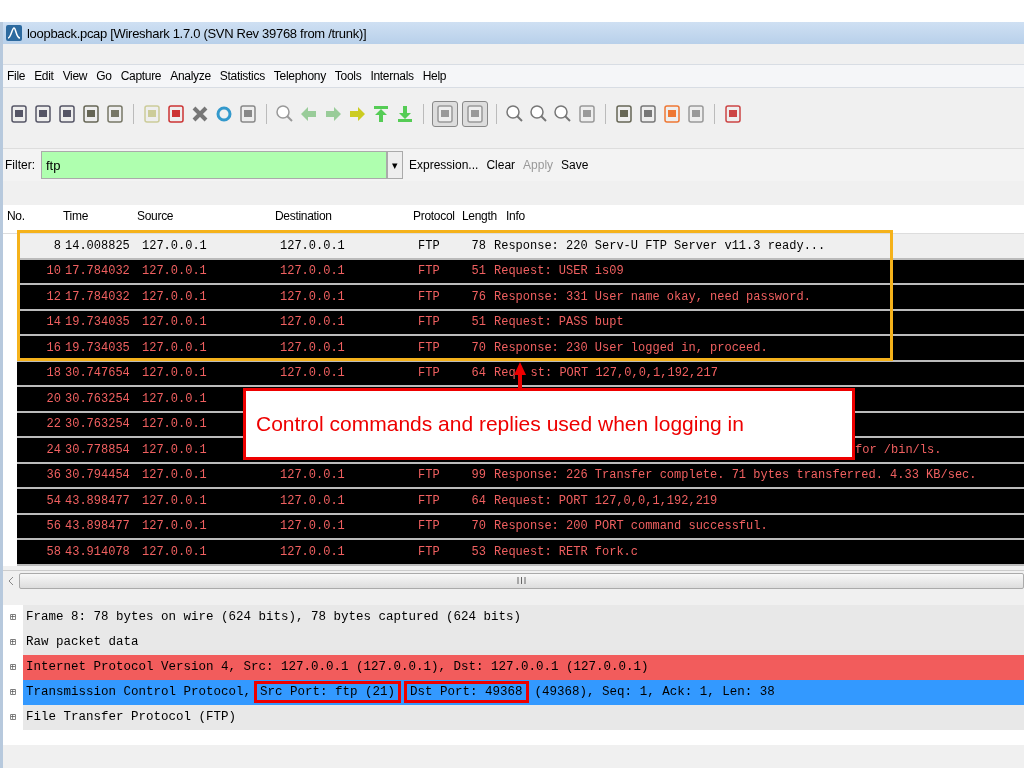 The height and width of the screenshot is (768, 1024). I want to click on table-cell-text: Response: 230 User logged in, proceed., so click(630, 347).